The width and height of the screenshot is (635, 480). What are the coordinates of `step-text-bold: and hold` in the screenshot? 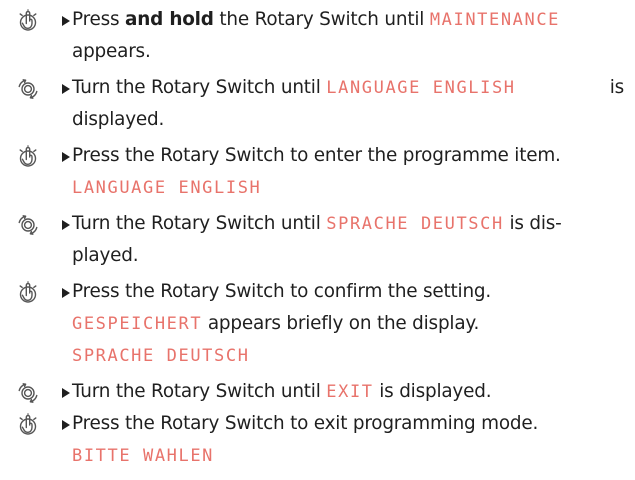 It's located at (169, 19).